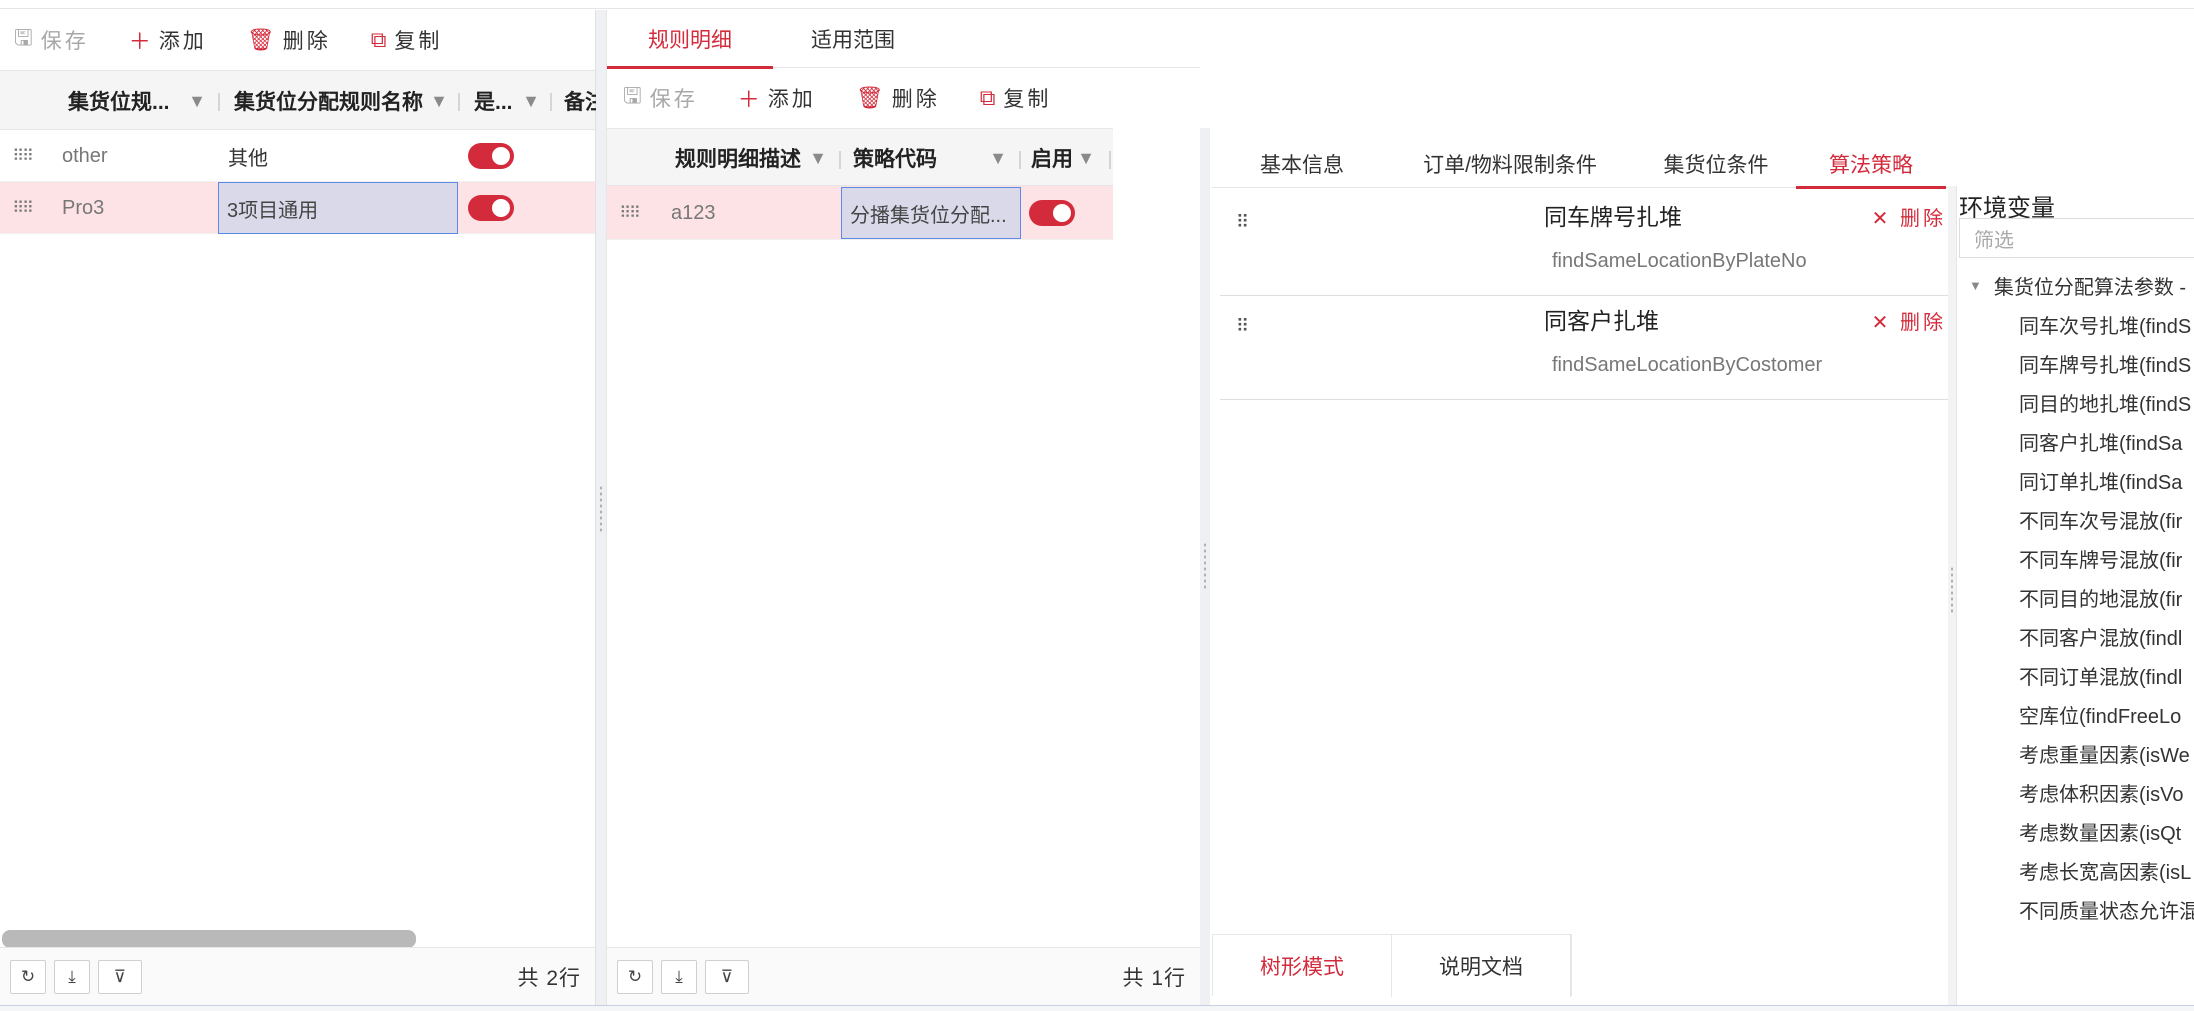 This screenshot has height=1011, width=2194. What do you see at coordinates (2075, 441) in the screenshot?
I see `tree-node: 同客户扎堆(findSa` at bounding box center [2075, 441].